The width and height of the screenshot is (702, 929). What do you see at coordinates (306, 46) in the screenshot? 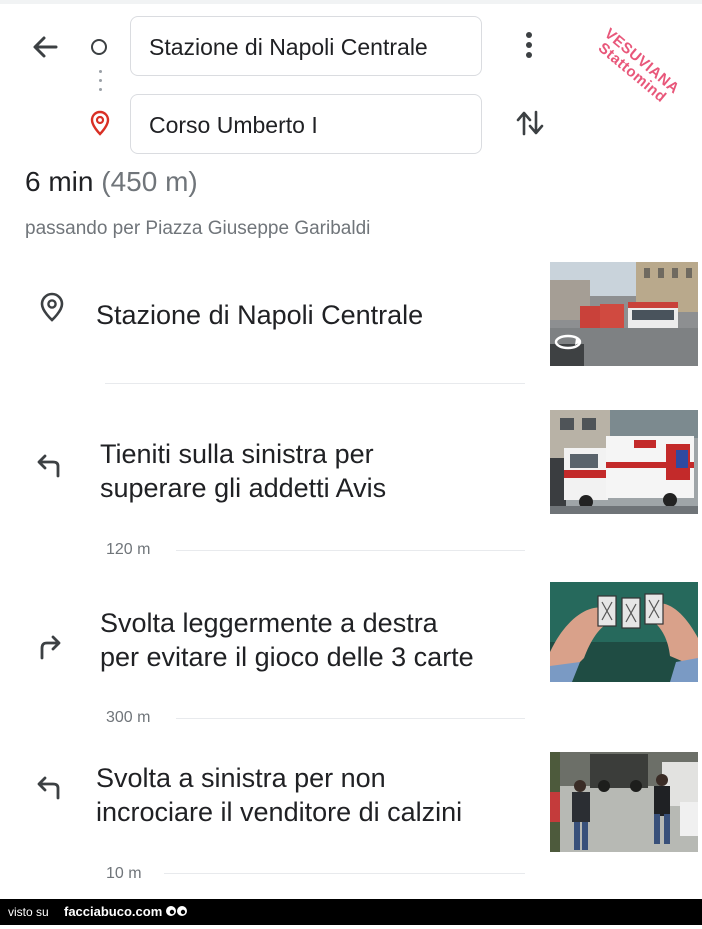
I see `origin-input: Stazione di Napoli Centrale` at bounding box center [306, 46].